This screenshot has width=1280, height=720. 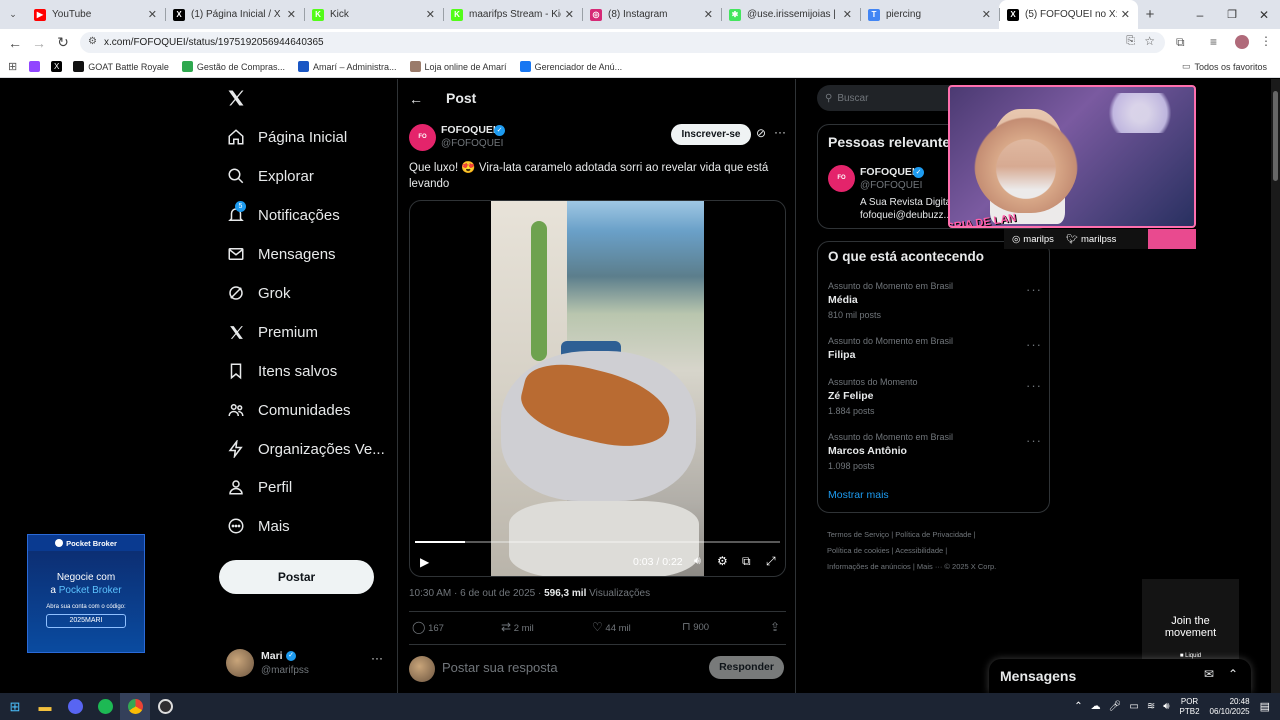 I want to click on fullscreen-icon: ⤢, so click(x=771, y=561).